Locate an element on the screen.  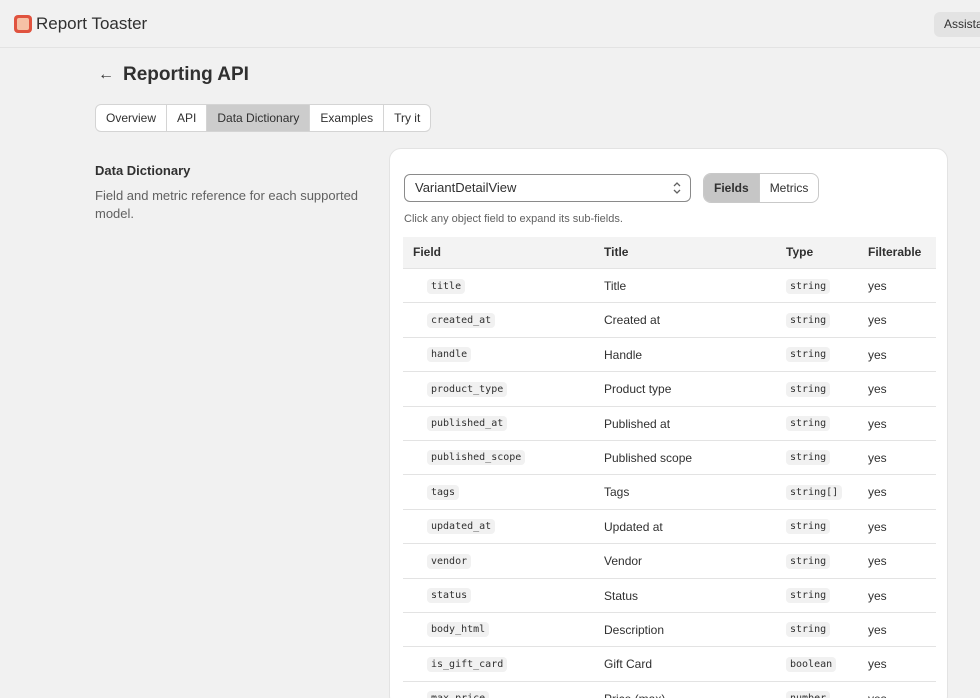
field-name: published_scope is located at coordinates (476, 458).